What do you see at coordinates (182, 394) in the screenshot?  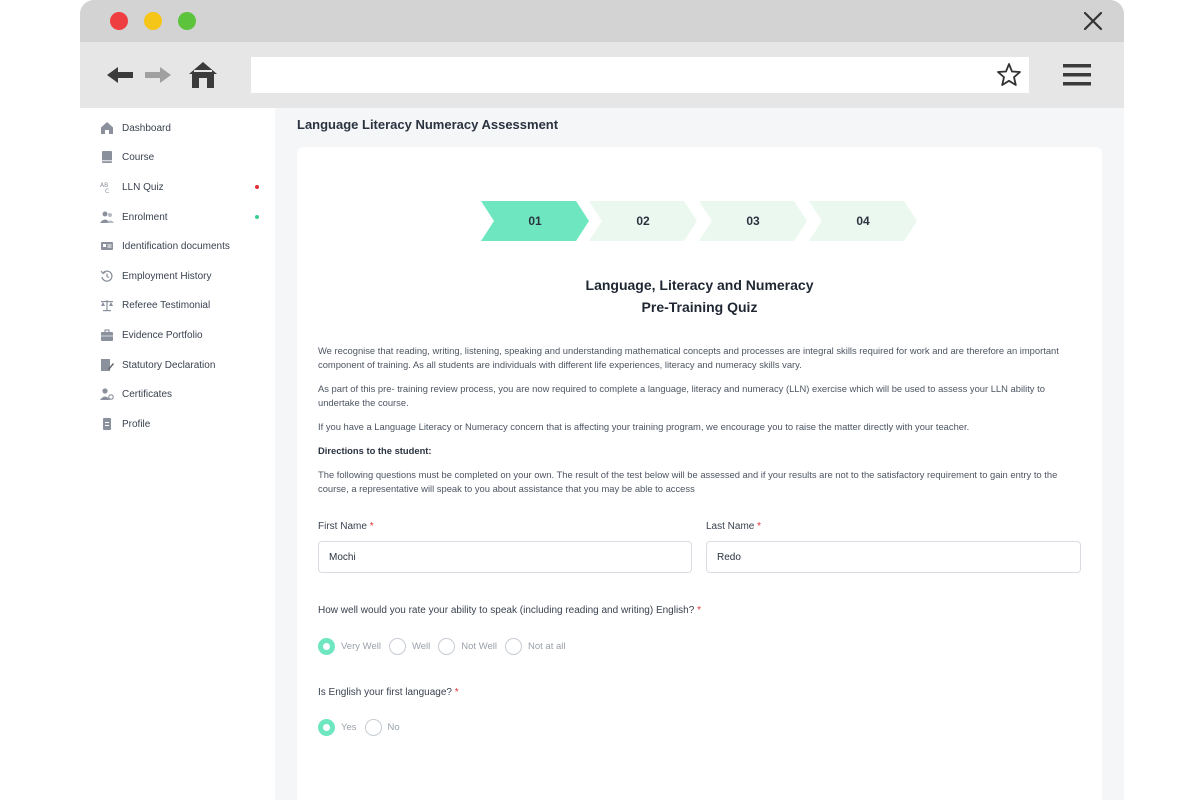 I see `sidebar-item-certificates: Certificates` at bounding box center [182, 394].